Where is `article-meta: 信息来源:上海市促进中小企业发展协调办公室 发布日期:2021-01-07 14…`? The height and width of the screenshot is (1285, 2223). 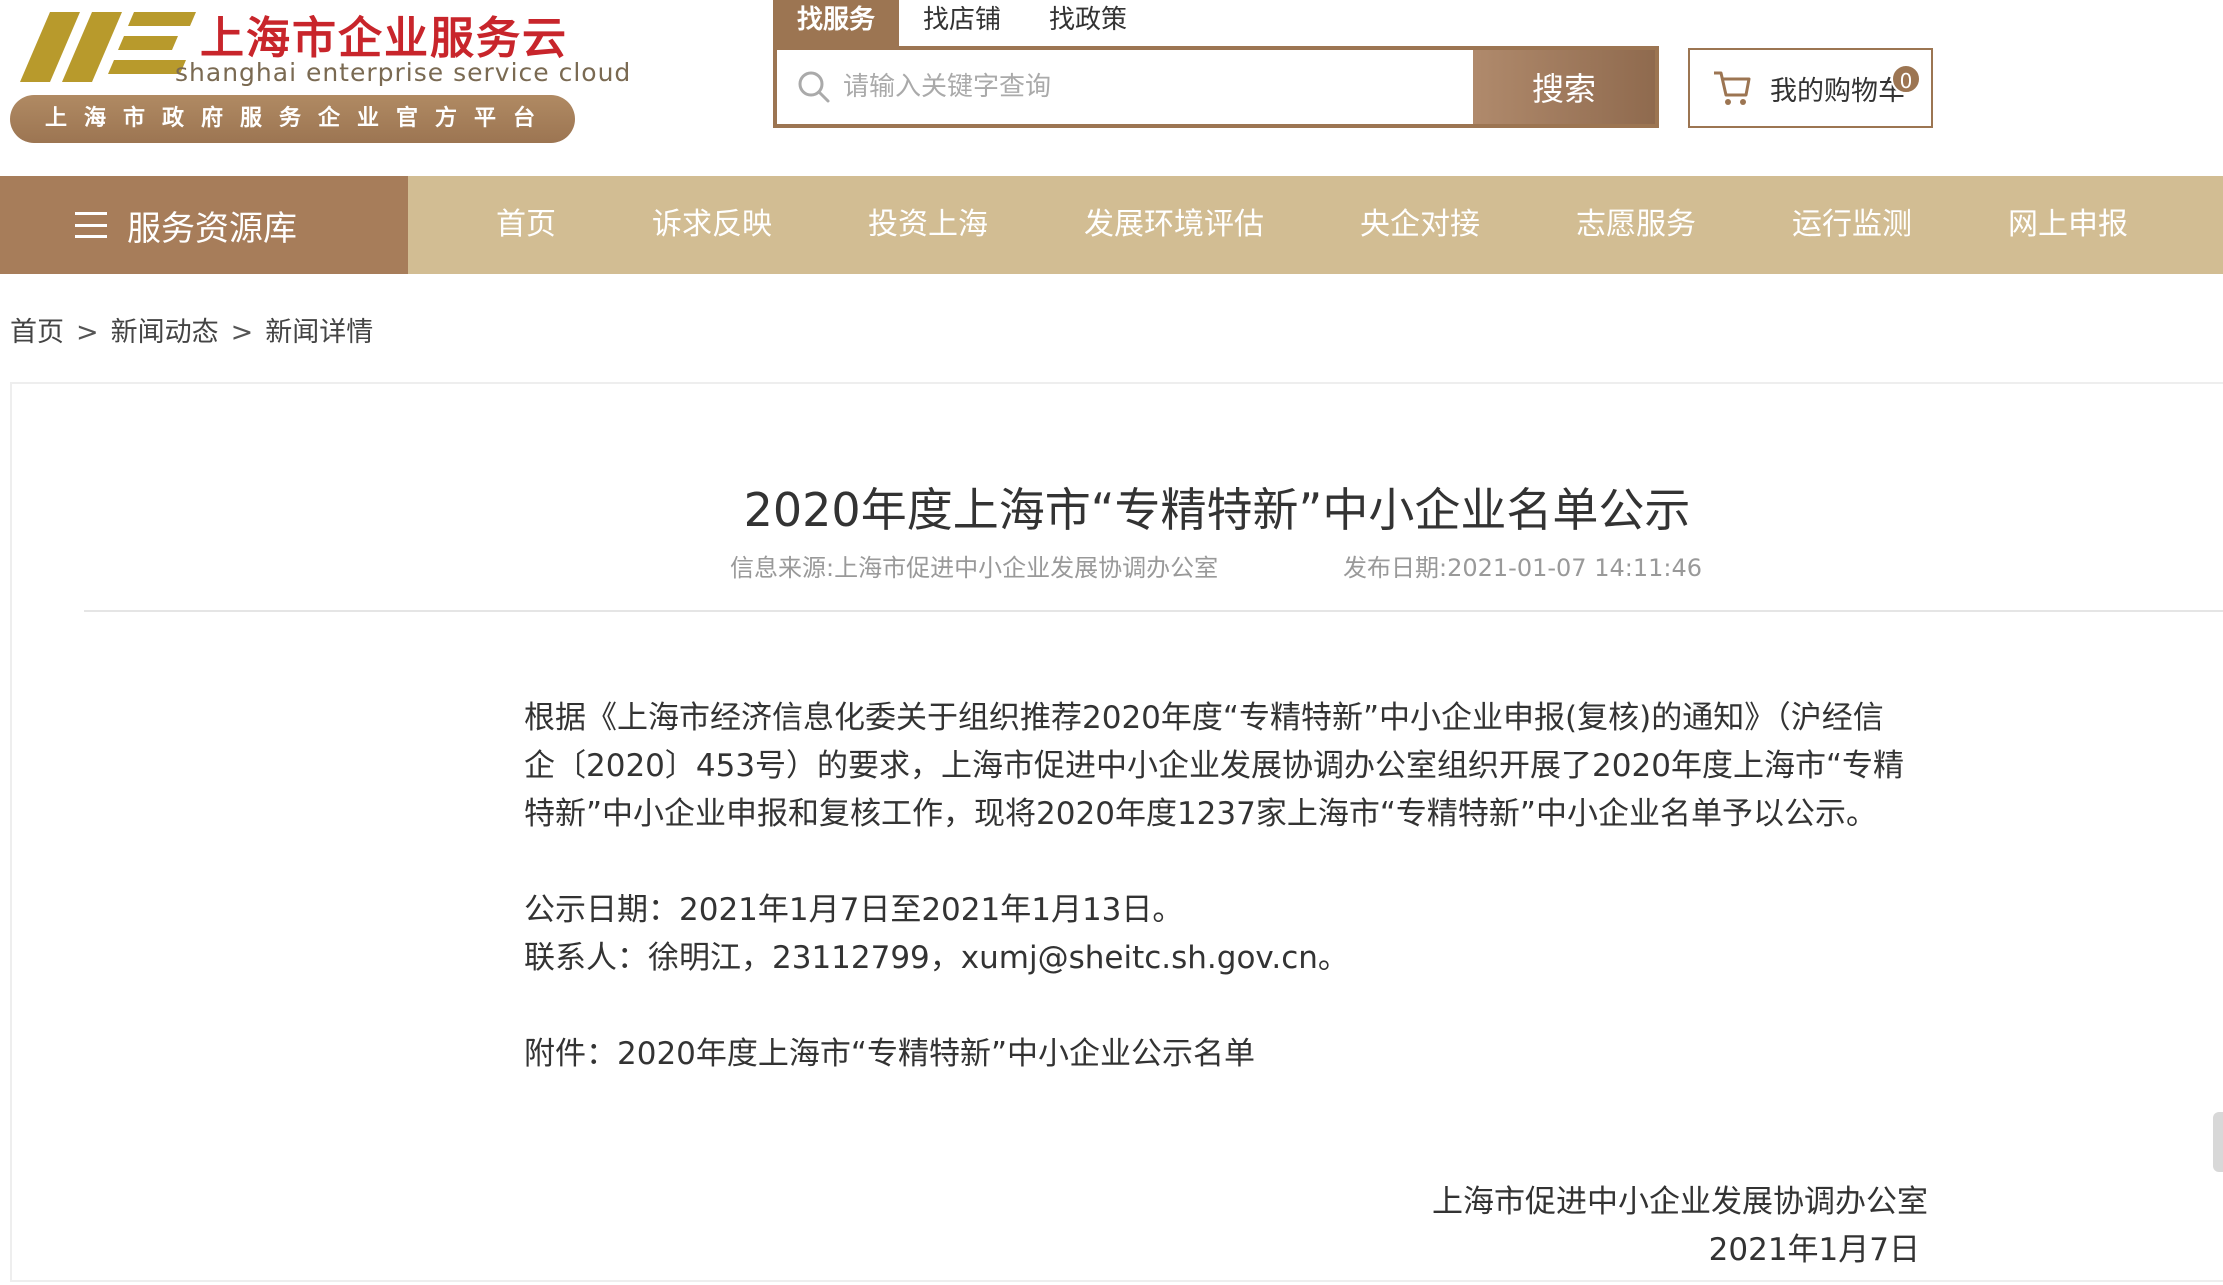
article-meta: 信息来源:上海市促进中小企业发展协调办公室 发布日期:2021-01-07 14… is located at coordinates (1216, 565).